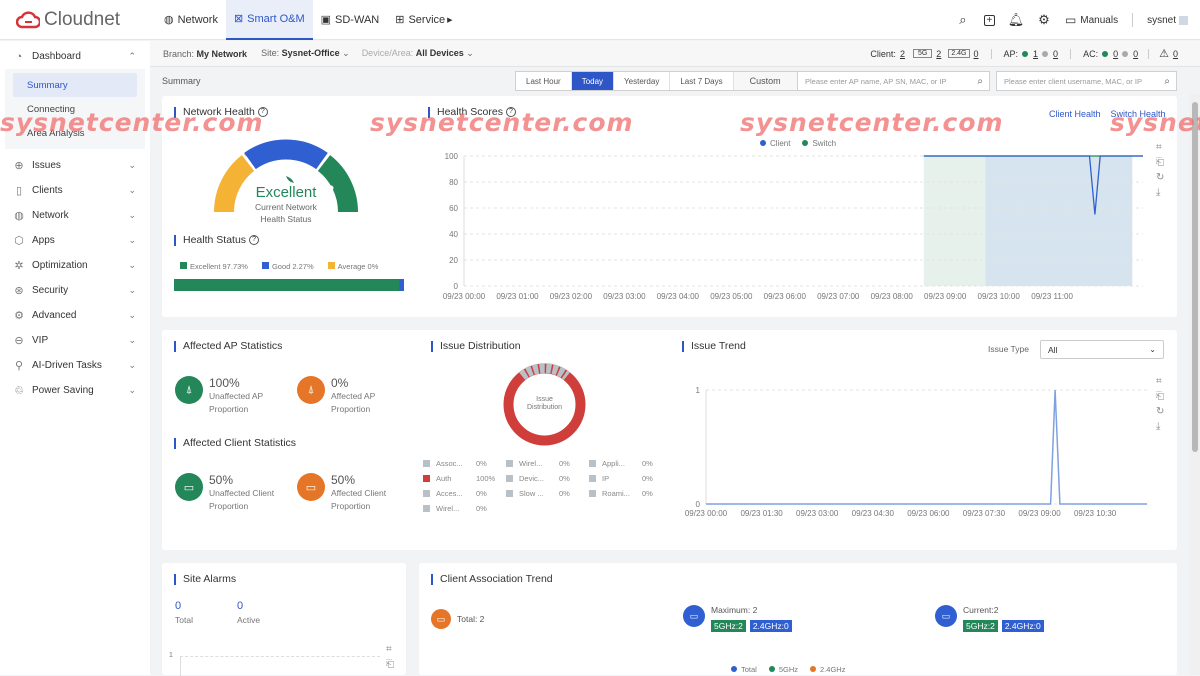 This screenshot has height=676, width=1200. Describe the element at coordinates (1195, 277) in the screenshot. I see `scrollbar-thumb` at that location.